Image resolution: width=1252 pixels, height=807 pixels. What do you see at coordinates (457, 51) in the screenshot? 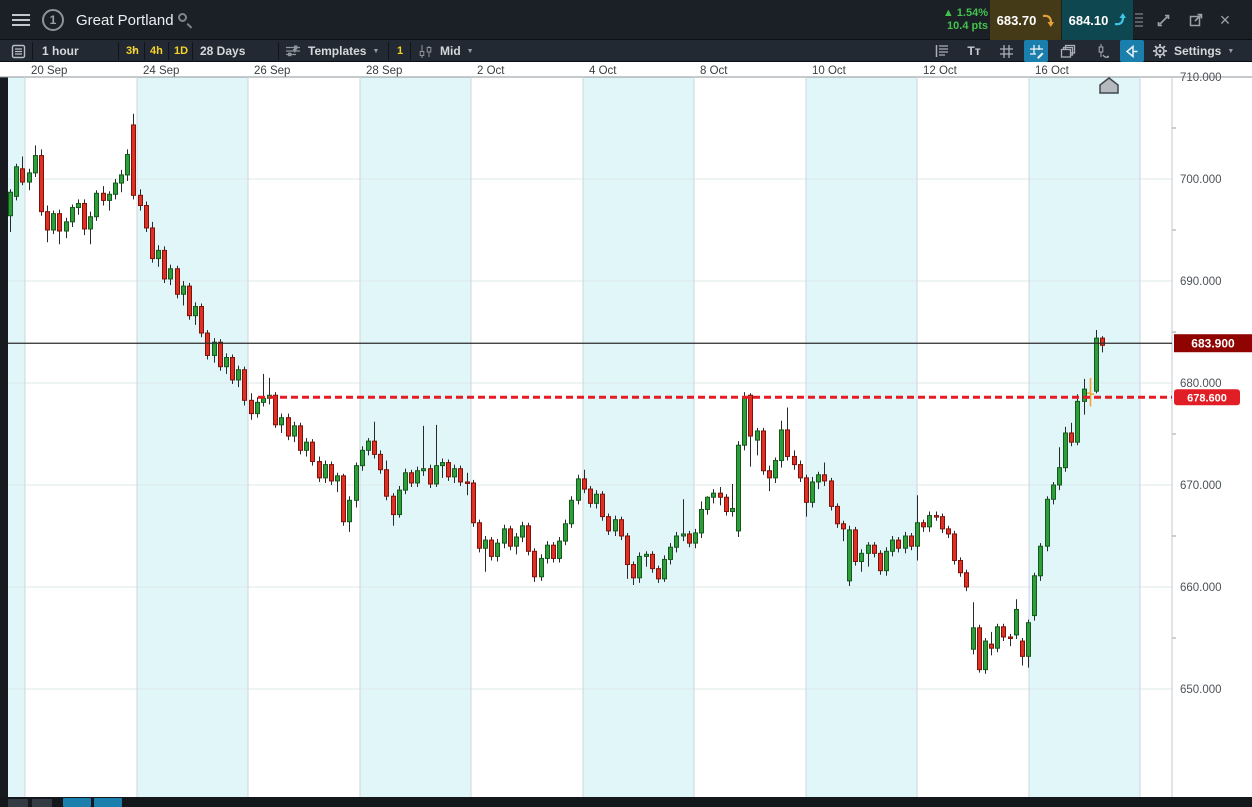
I see `price-type-dropdown: Mid ▼` at bounding box center [457, 51].